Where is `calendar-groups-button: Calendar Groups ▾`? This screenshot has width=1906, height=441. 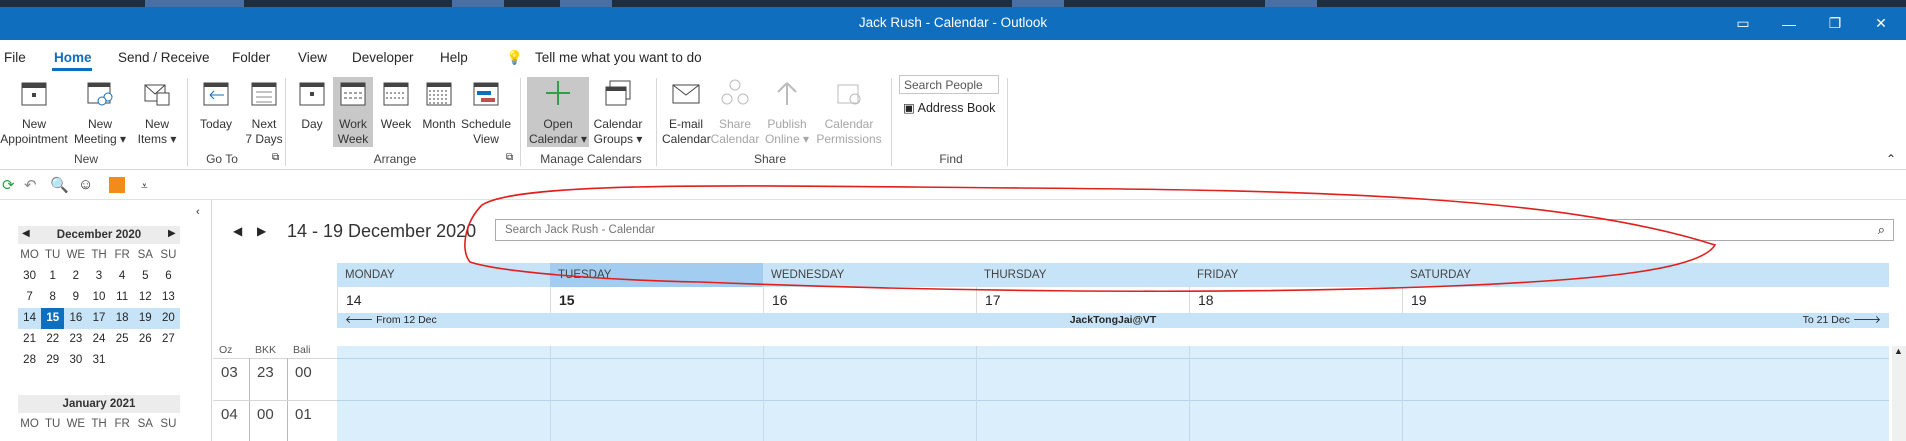 calendar-groups-button: Calendar Groups ▾ is located at coordinates (618, 112).